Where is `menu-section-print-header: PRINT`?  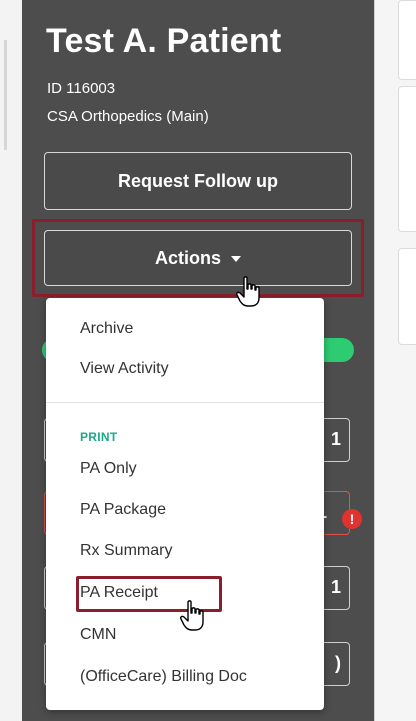
menu-section-print-header: PRINT is located at coordinates (99, 437).